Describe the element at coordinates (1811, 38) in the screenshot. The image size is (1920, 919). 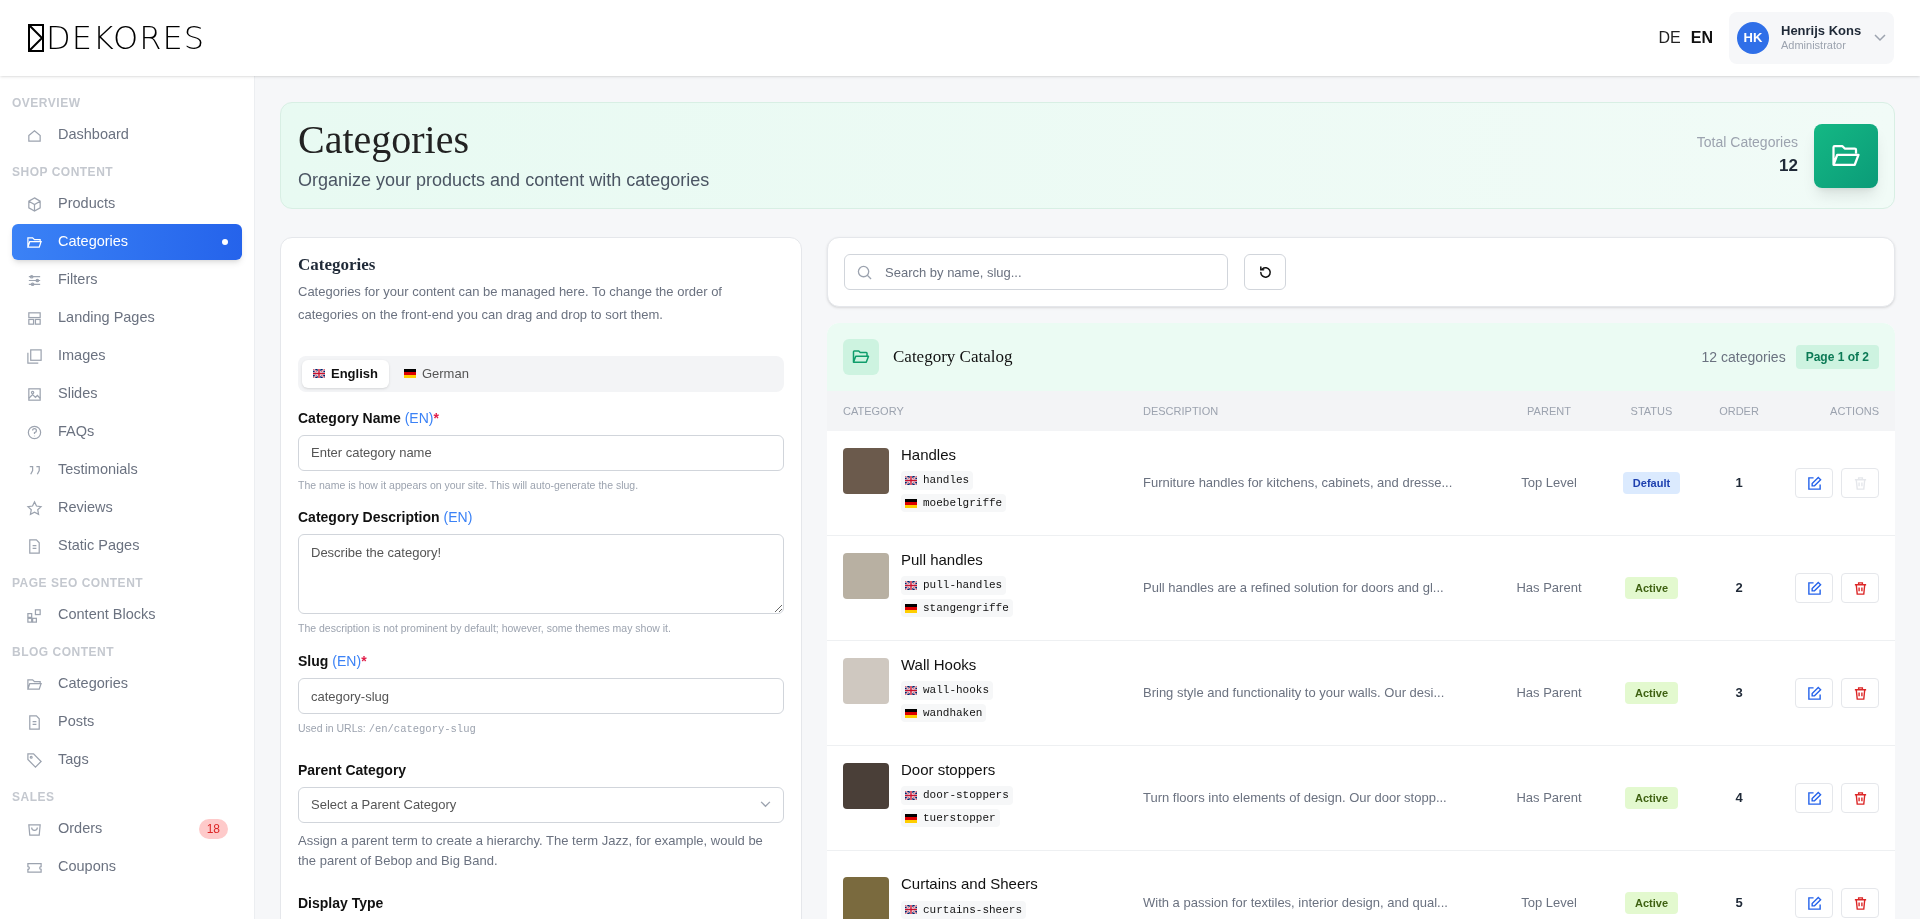
I see `user-menu: HK Henrijs Kons Administrator` at that location.